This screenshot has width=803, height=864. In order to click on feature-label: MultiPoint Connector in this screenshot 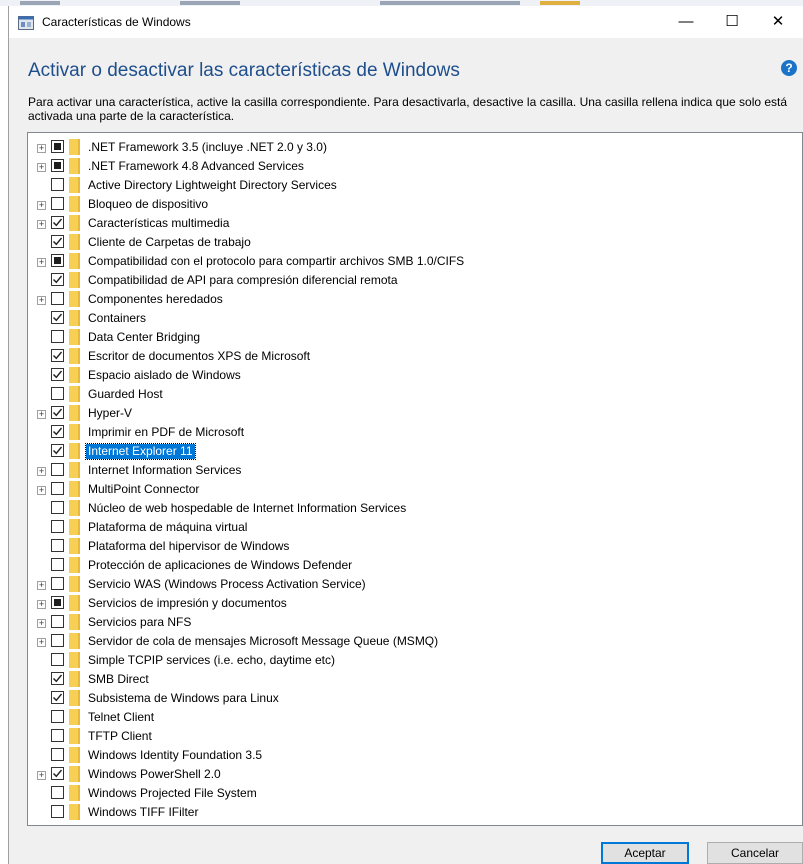, I will do `click(143, 489)`.